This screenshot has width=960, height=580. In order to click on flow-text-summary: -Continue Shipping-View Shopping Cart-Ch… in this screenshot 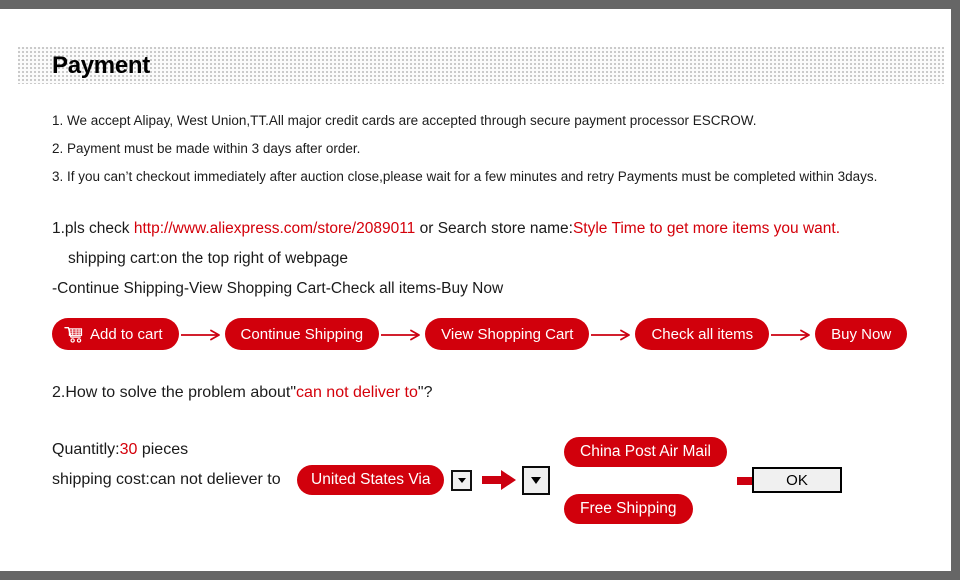, I will do `click(278, 288)`.